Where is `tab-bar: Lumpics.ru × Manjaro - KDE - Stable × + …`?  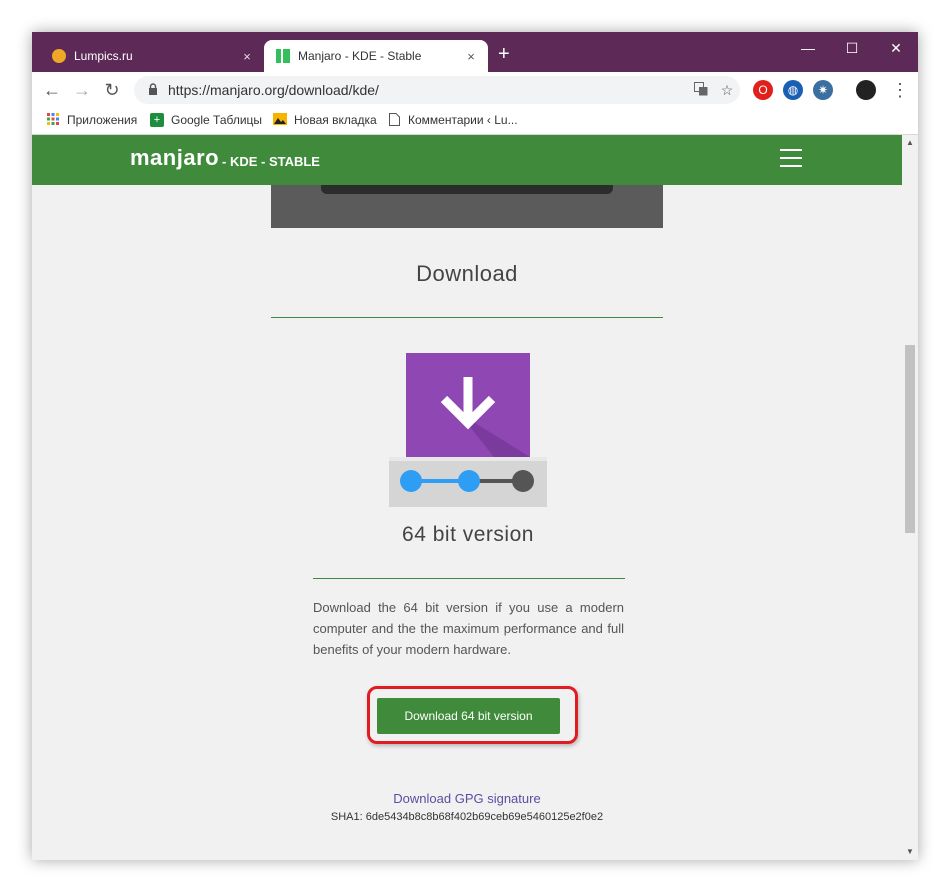
tab-bar: Lumpics.ru × Manjaro - KDE - Stable × + … is located at coordinates (475, 52).